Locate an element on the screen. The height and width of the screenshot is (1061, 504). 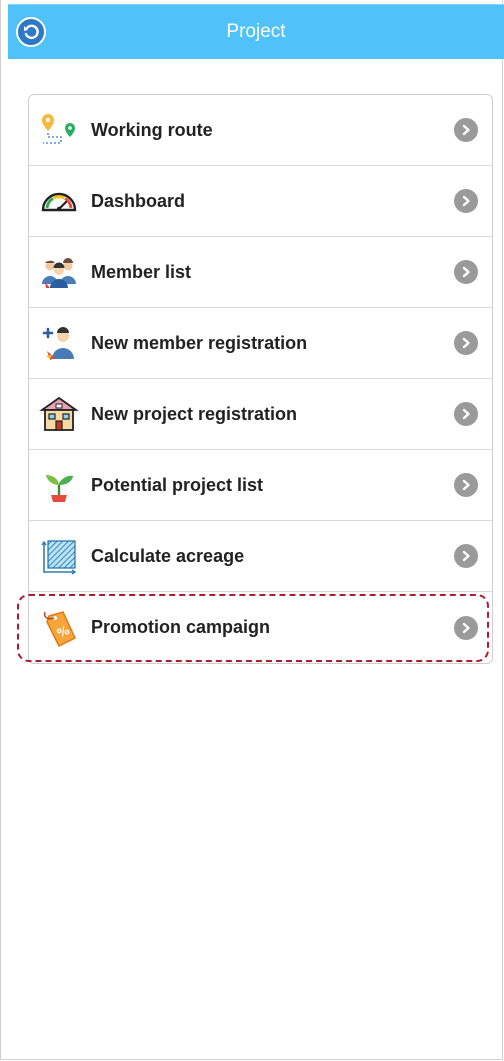
gauge-icon is located at coordinates (59, 201).